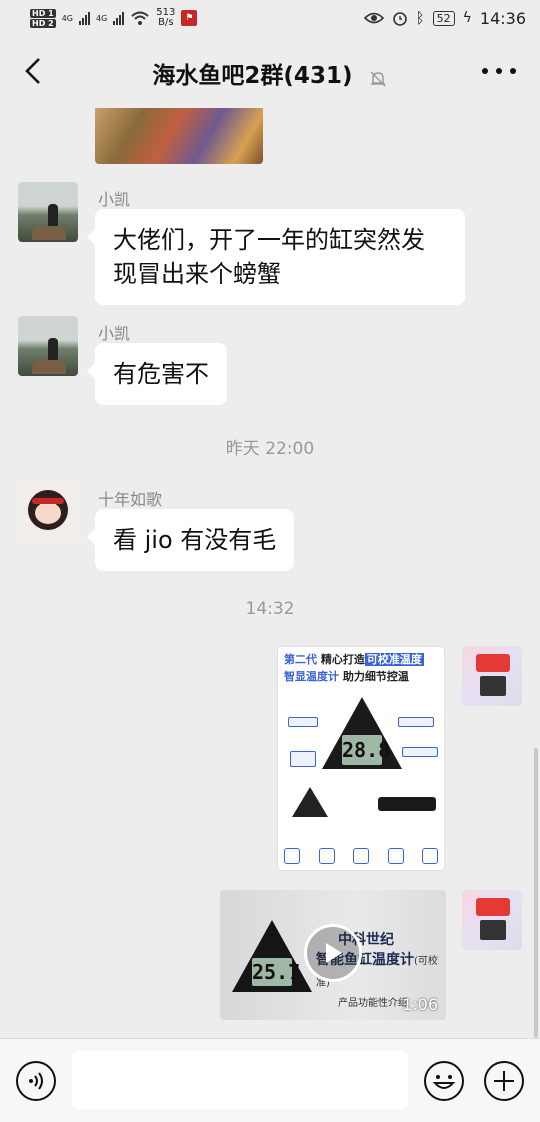 The image size is (540, 1122). What do you see at coordinates (342, 659) in the screenshot?
I see `image-text-2: 精心打造` at bounding box center [342, 659].